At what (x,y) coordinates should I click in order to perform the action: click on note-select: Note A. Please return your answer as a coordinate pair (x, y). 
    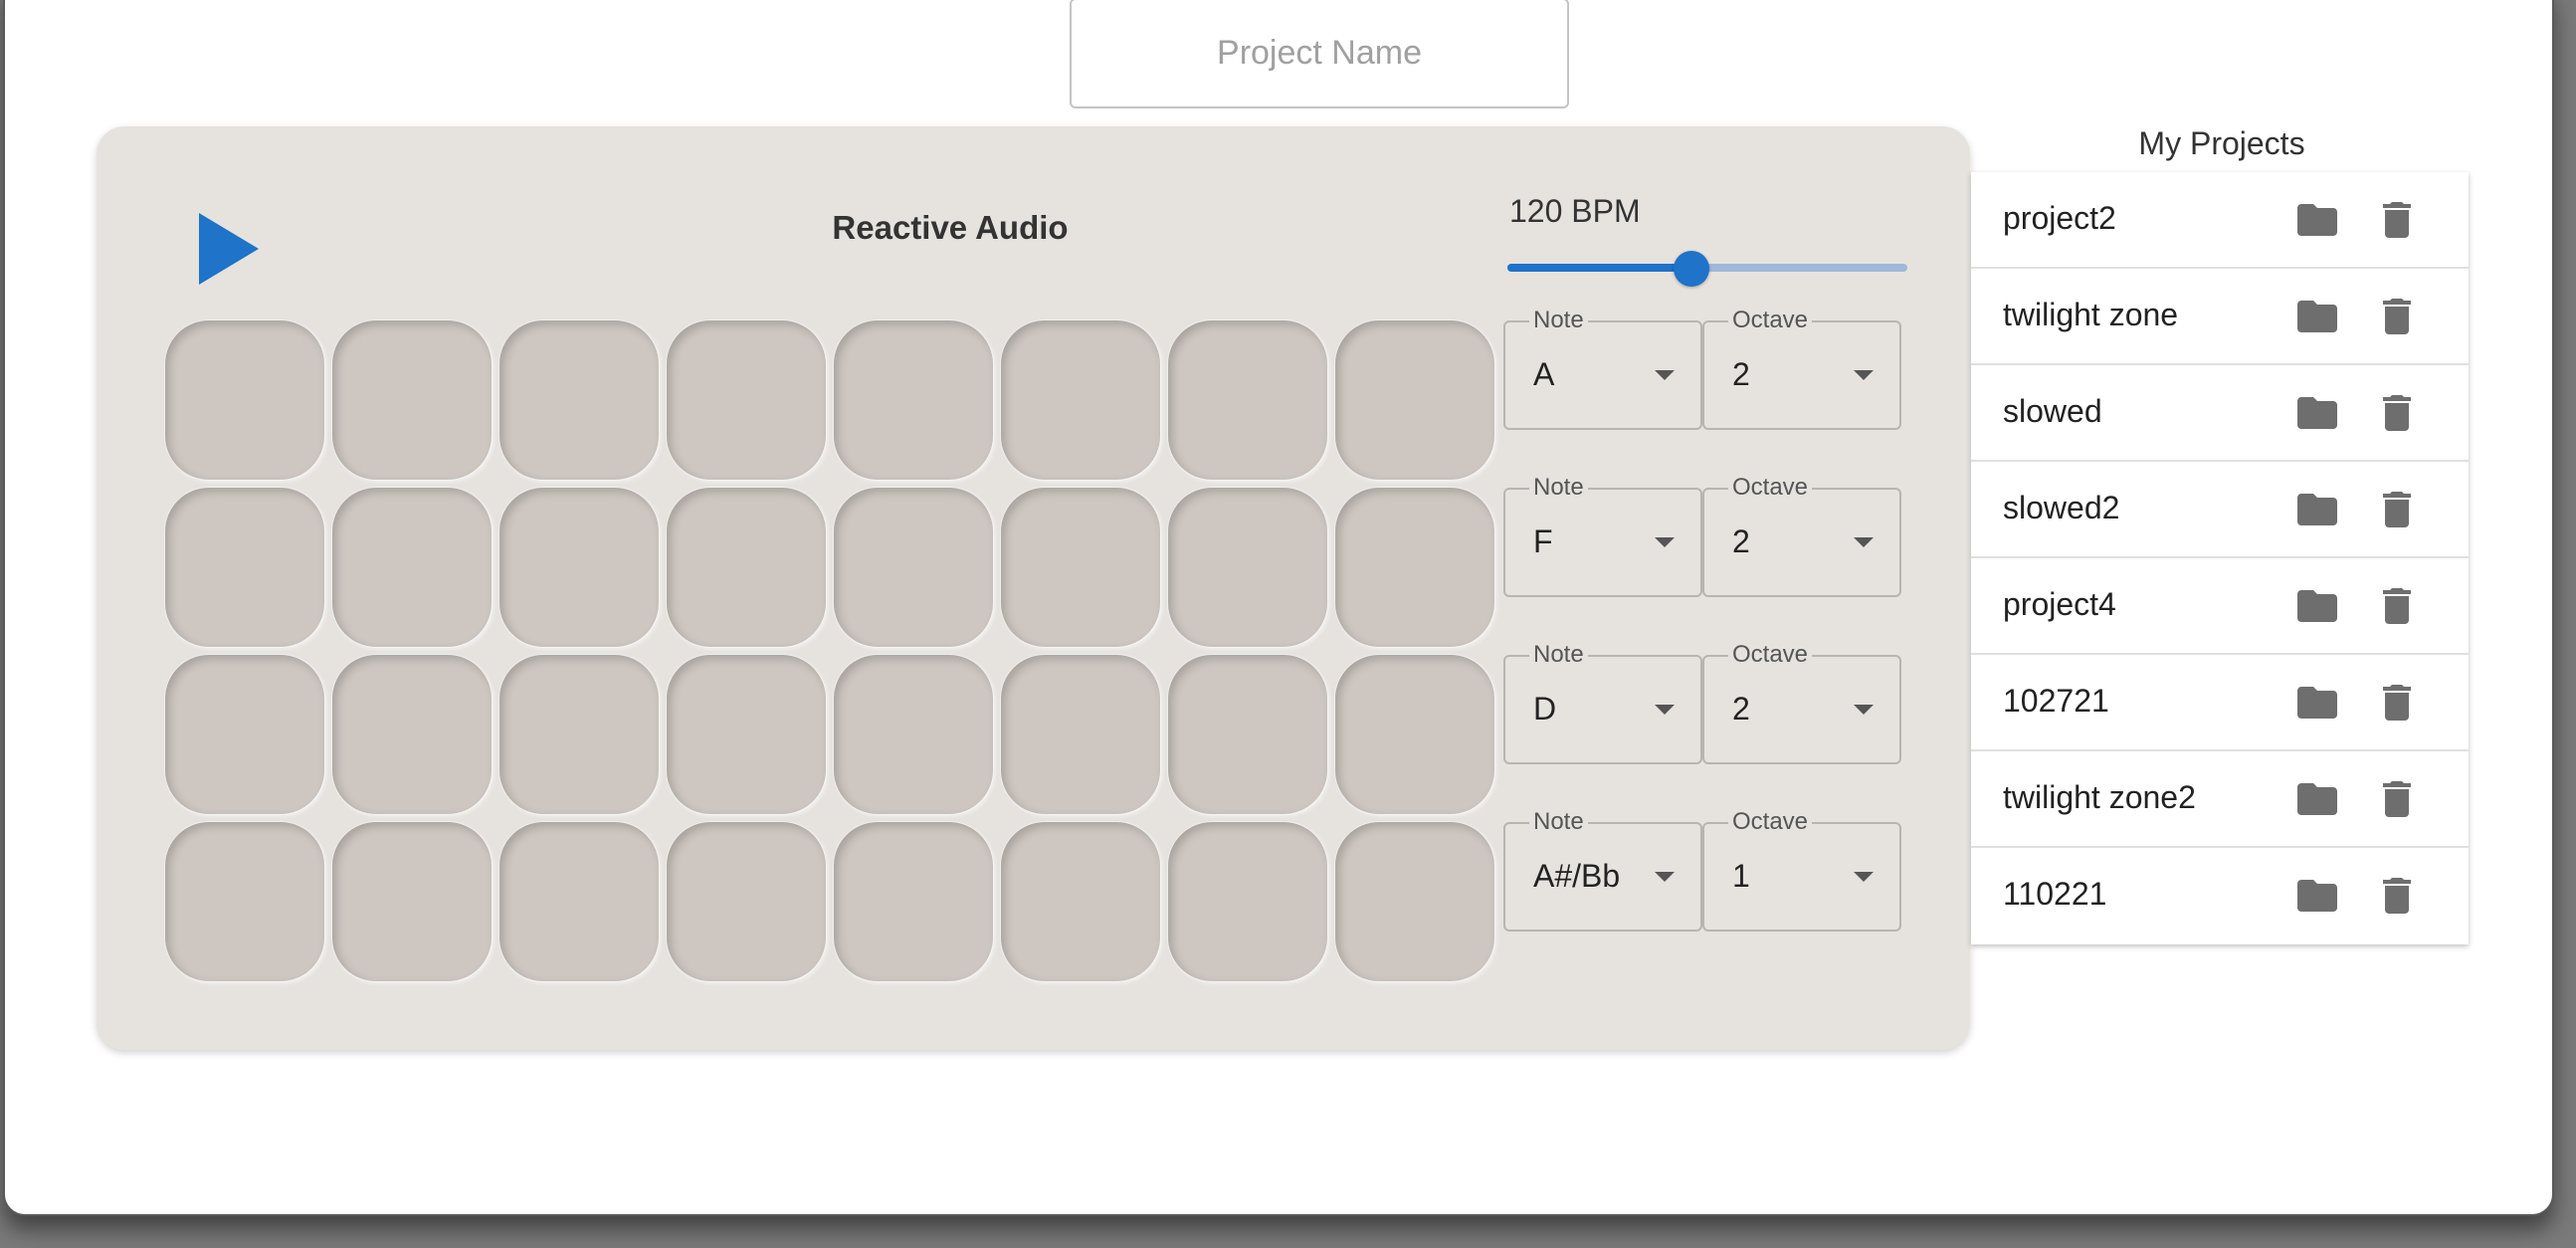
    Looking at the image, I should click on (1602, 368).